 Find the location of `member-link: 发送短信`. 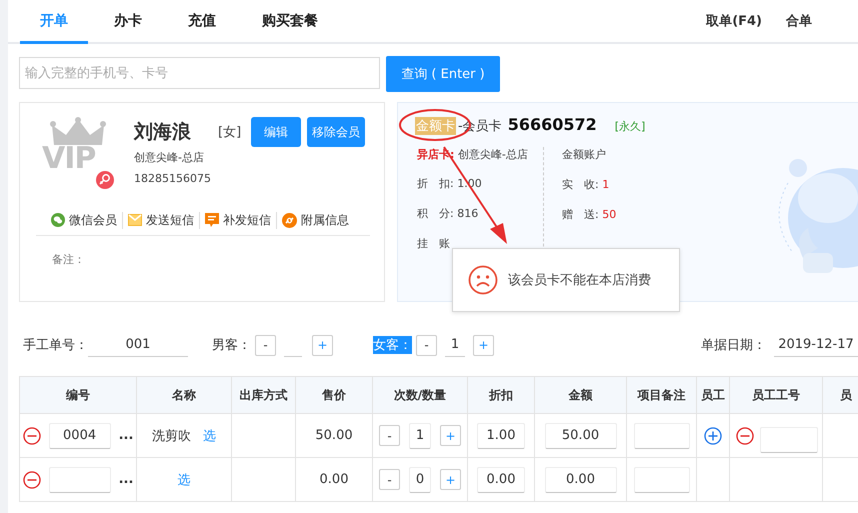

member-link: 发送短信 is located at coordinates (160, 220).